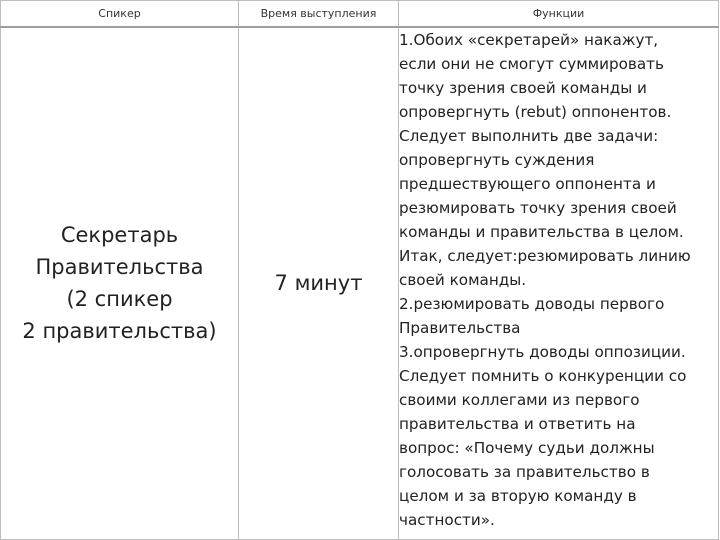  What do you see at coordinates (447, 519) in the screenshot?
I see `functions-line: частности».` at bounding box center [447, 519].